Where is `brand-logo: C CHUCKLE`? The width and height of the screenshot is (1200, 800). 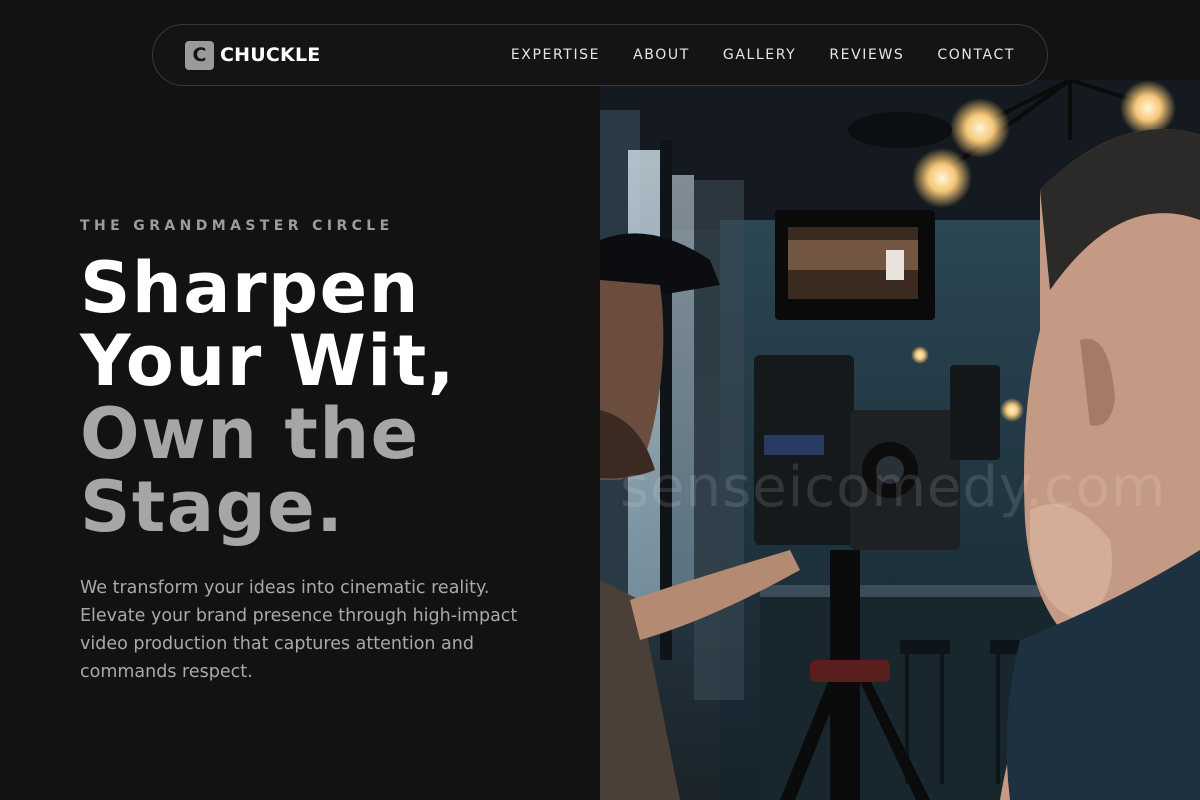 brand-logo: C CHUCKLE is located at coordinates (253, 55).